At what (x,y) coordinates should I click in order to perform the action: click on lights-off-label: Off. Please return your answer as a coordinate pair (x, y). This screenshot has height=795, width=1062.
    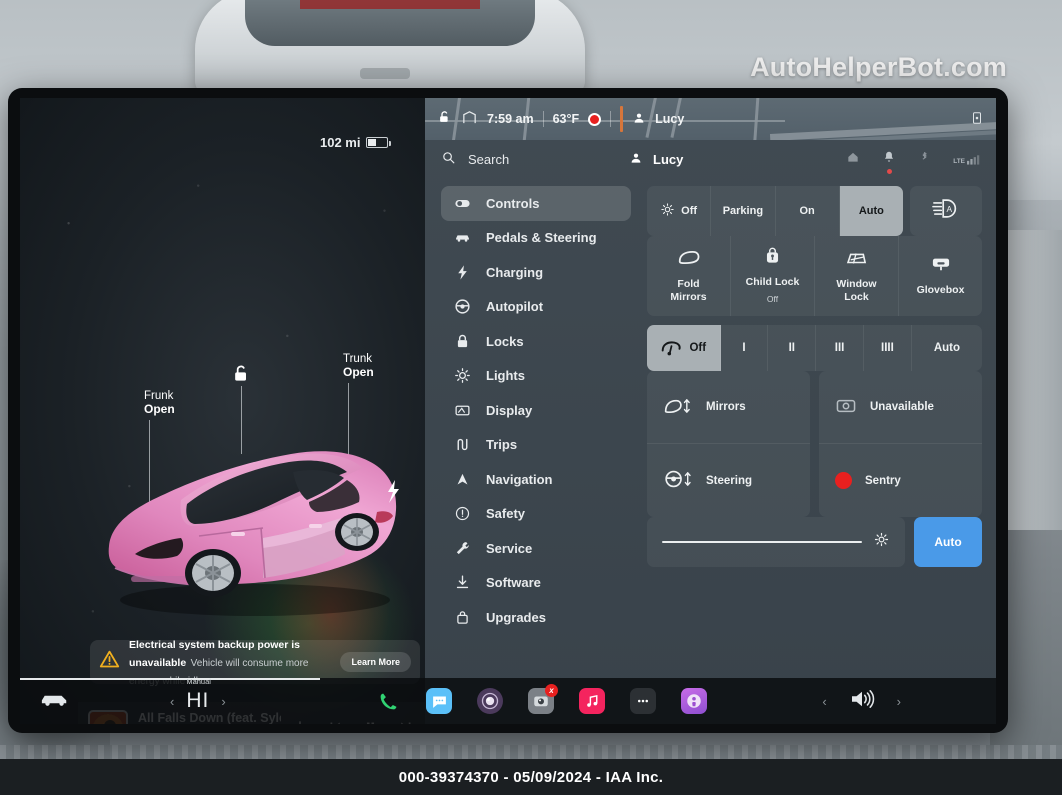
    Looking at the image, I should click on (689, 211).